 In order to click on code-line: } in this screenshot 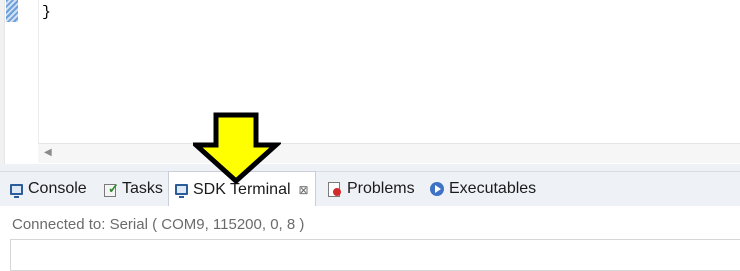, I will do `click(46, 12)`.